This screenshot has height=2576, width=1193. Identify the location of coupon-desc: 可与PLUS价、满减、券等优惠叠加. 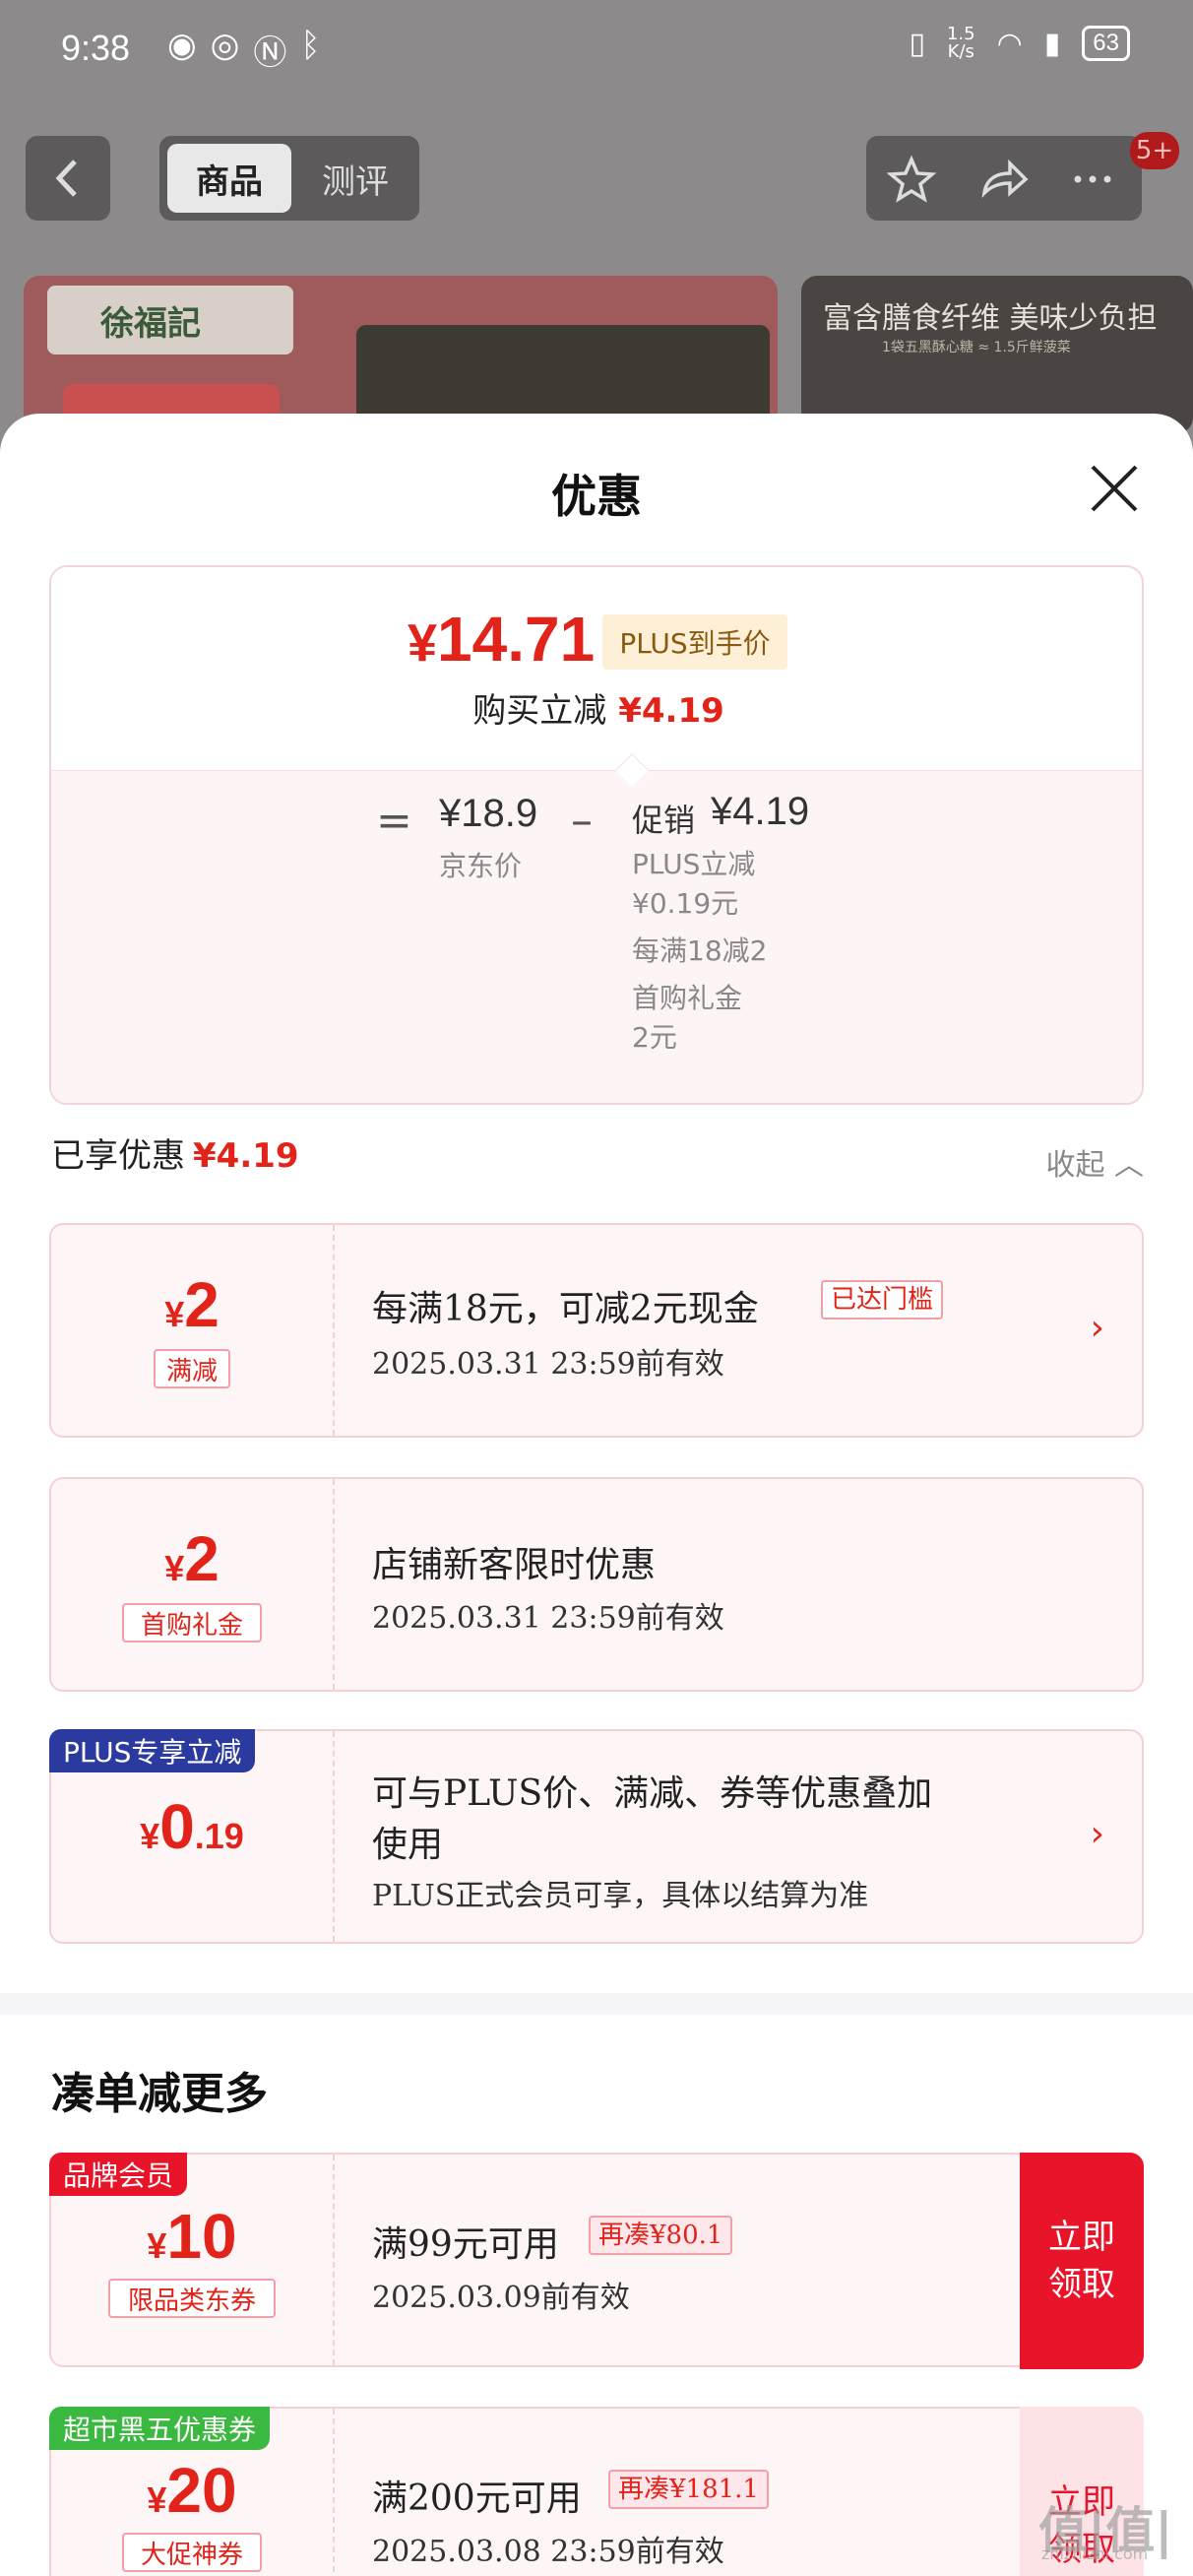
(652, 1793).